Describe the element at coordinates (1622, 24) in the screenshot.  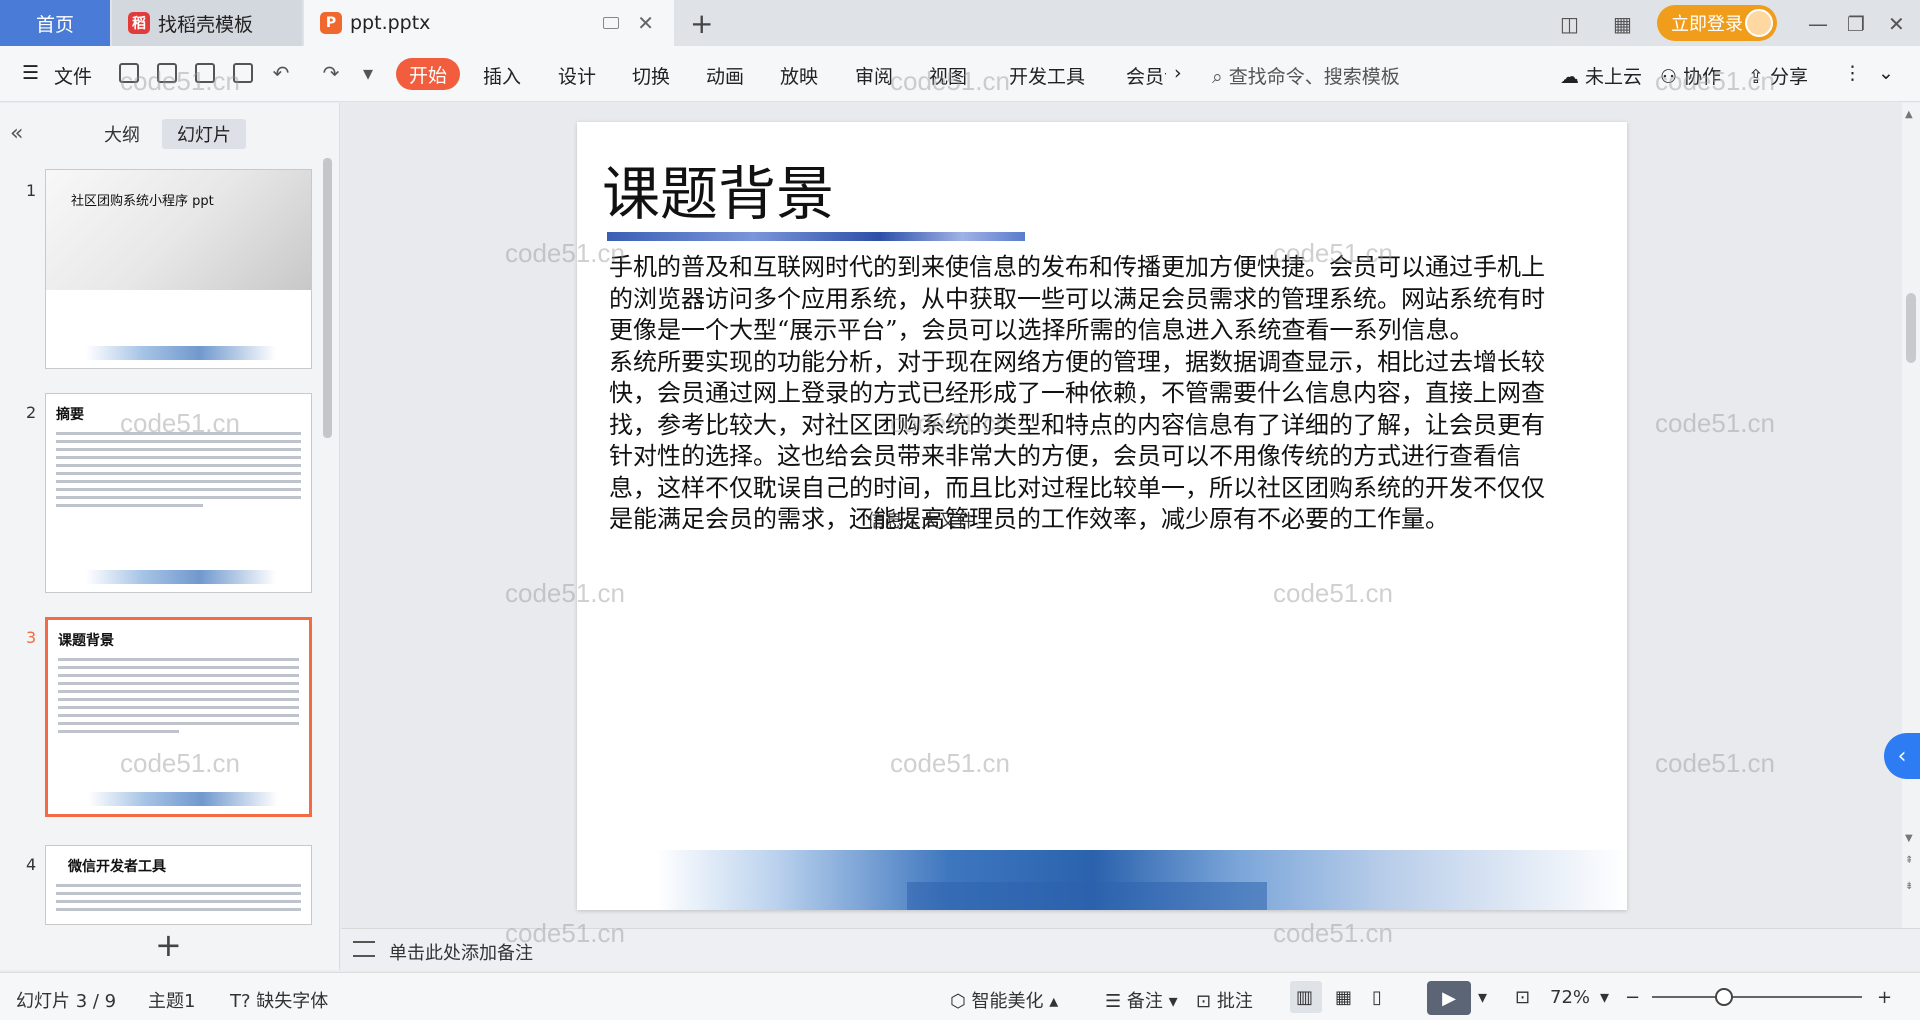
I see `apps-grid-icon: ▦` at that location.